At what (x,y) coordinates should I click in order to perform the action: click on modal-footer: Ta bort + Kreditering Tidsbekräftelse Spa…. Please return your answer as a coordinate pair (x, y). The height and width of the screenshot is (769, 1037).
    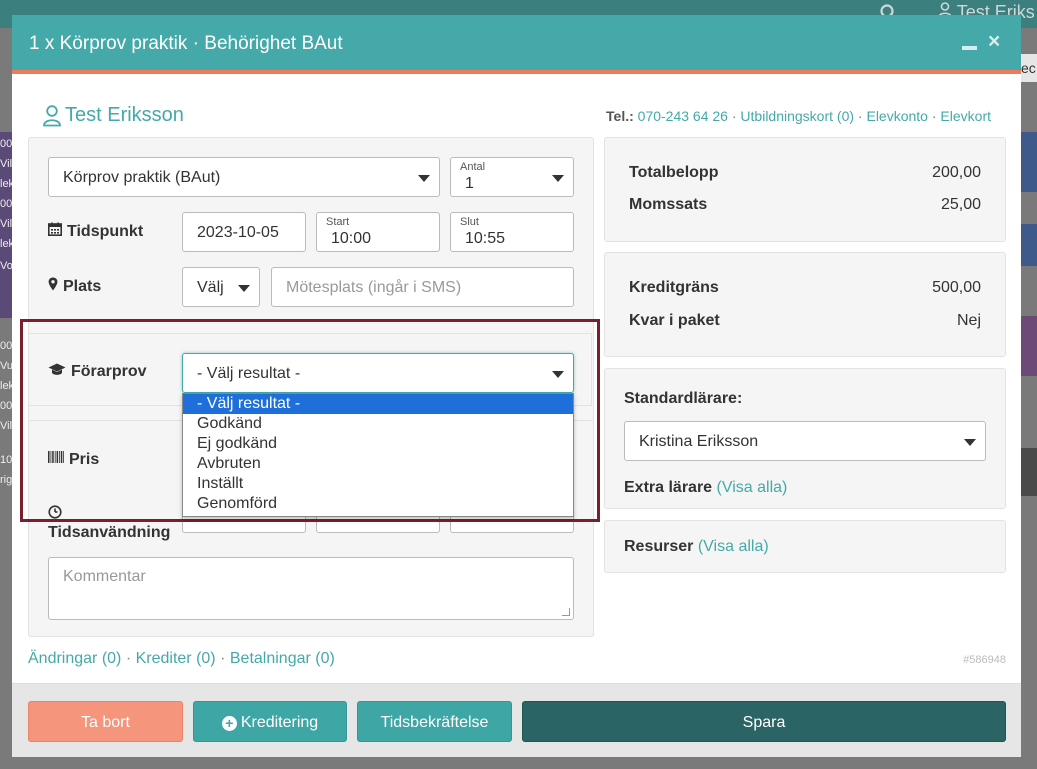
    Looking at the image, I should click on (516, 720).